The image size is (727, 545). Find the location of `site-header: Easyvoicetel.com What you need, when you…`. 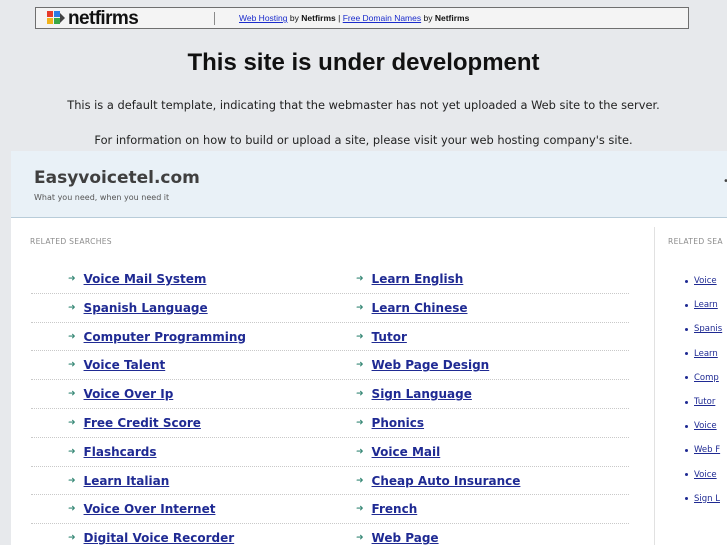

site-header: Easyvoicetel.com What you need, when you… is located at coordinates (369, 184).